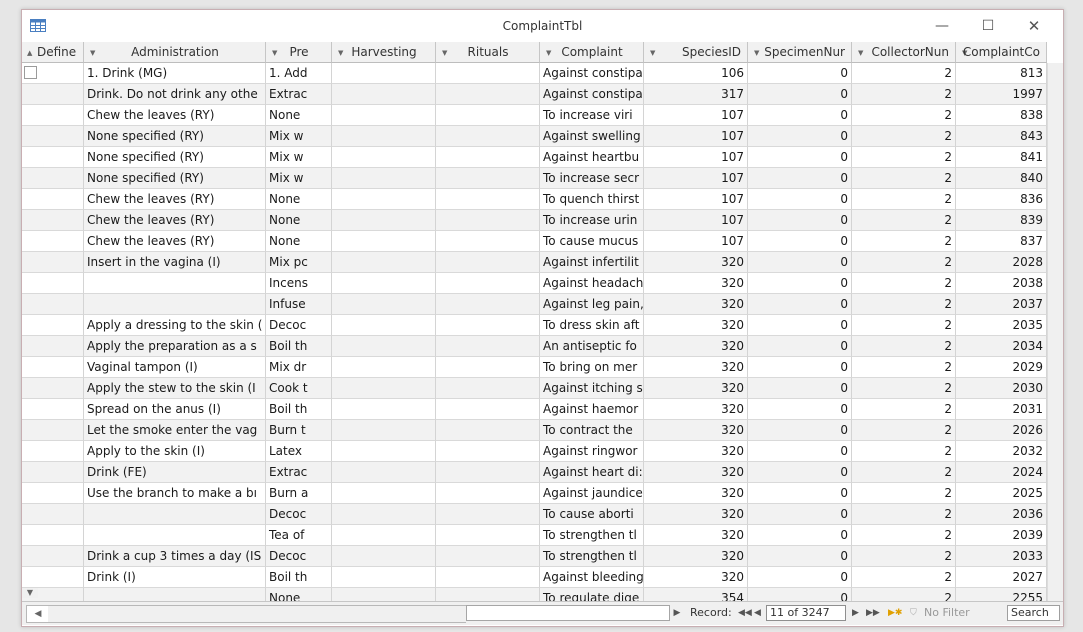 Image resolution: width=1083 pixels, height=632 pixels. What do you see at coordinates (1001, 451) in the screenshot?
I see `cell-code: 2032` at bounding box center [1001, 451].